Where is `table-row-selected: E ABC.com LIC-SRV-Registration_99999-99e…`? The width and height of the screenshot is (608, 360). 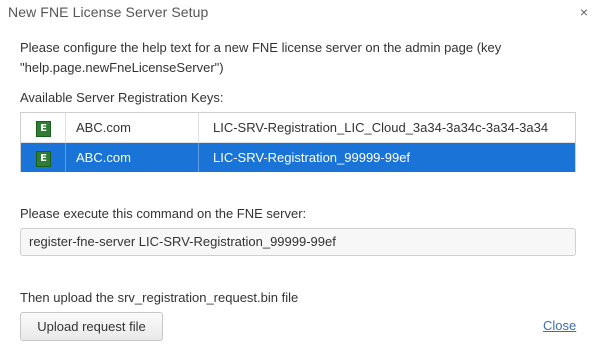
table-row-selected: E ABC.com LIC-SRV-Registration_99999-99e… is located at coordinates (298, 157).